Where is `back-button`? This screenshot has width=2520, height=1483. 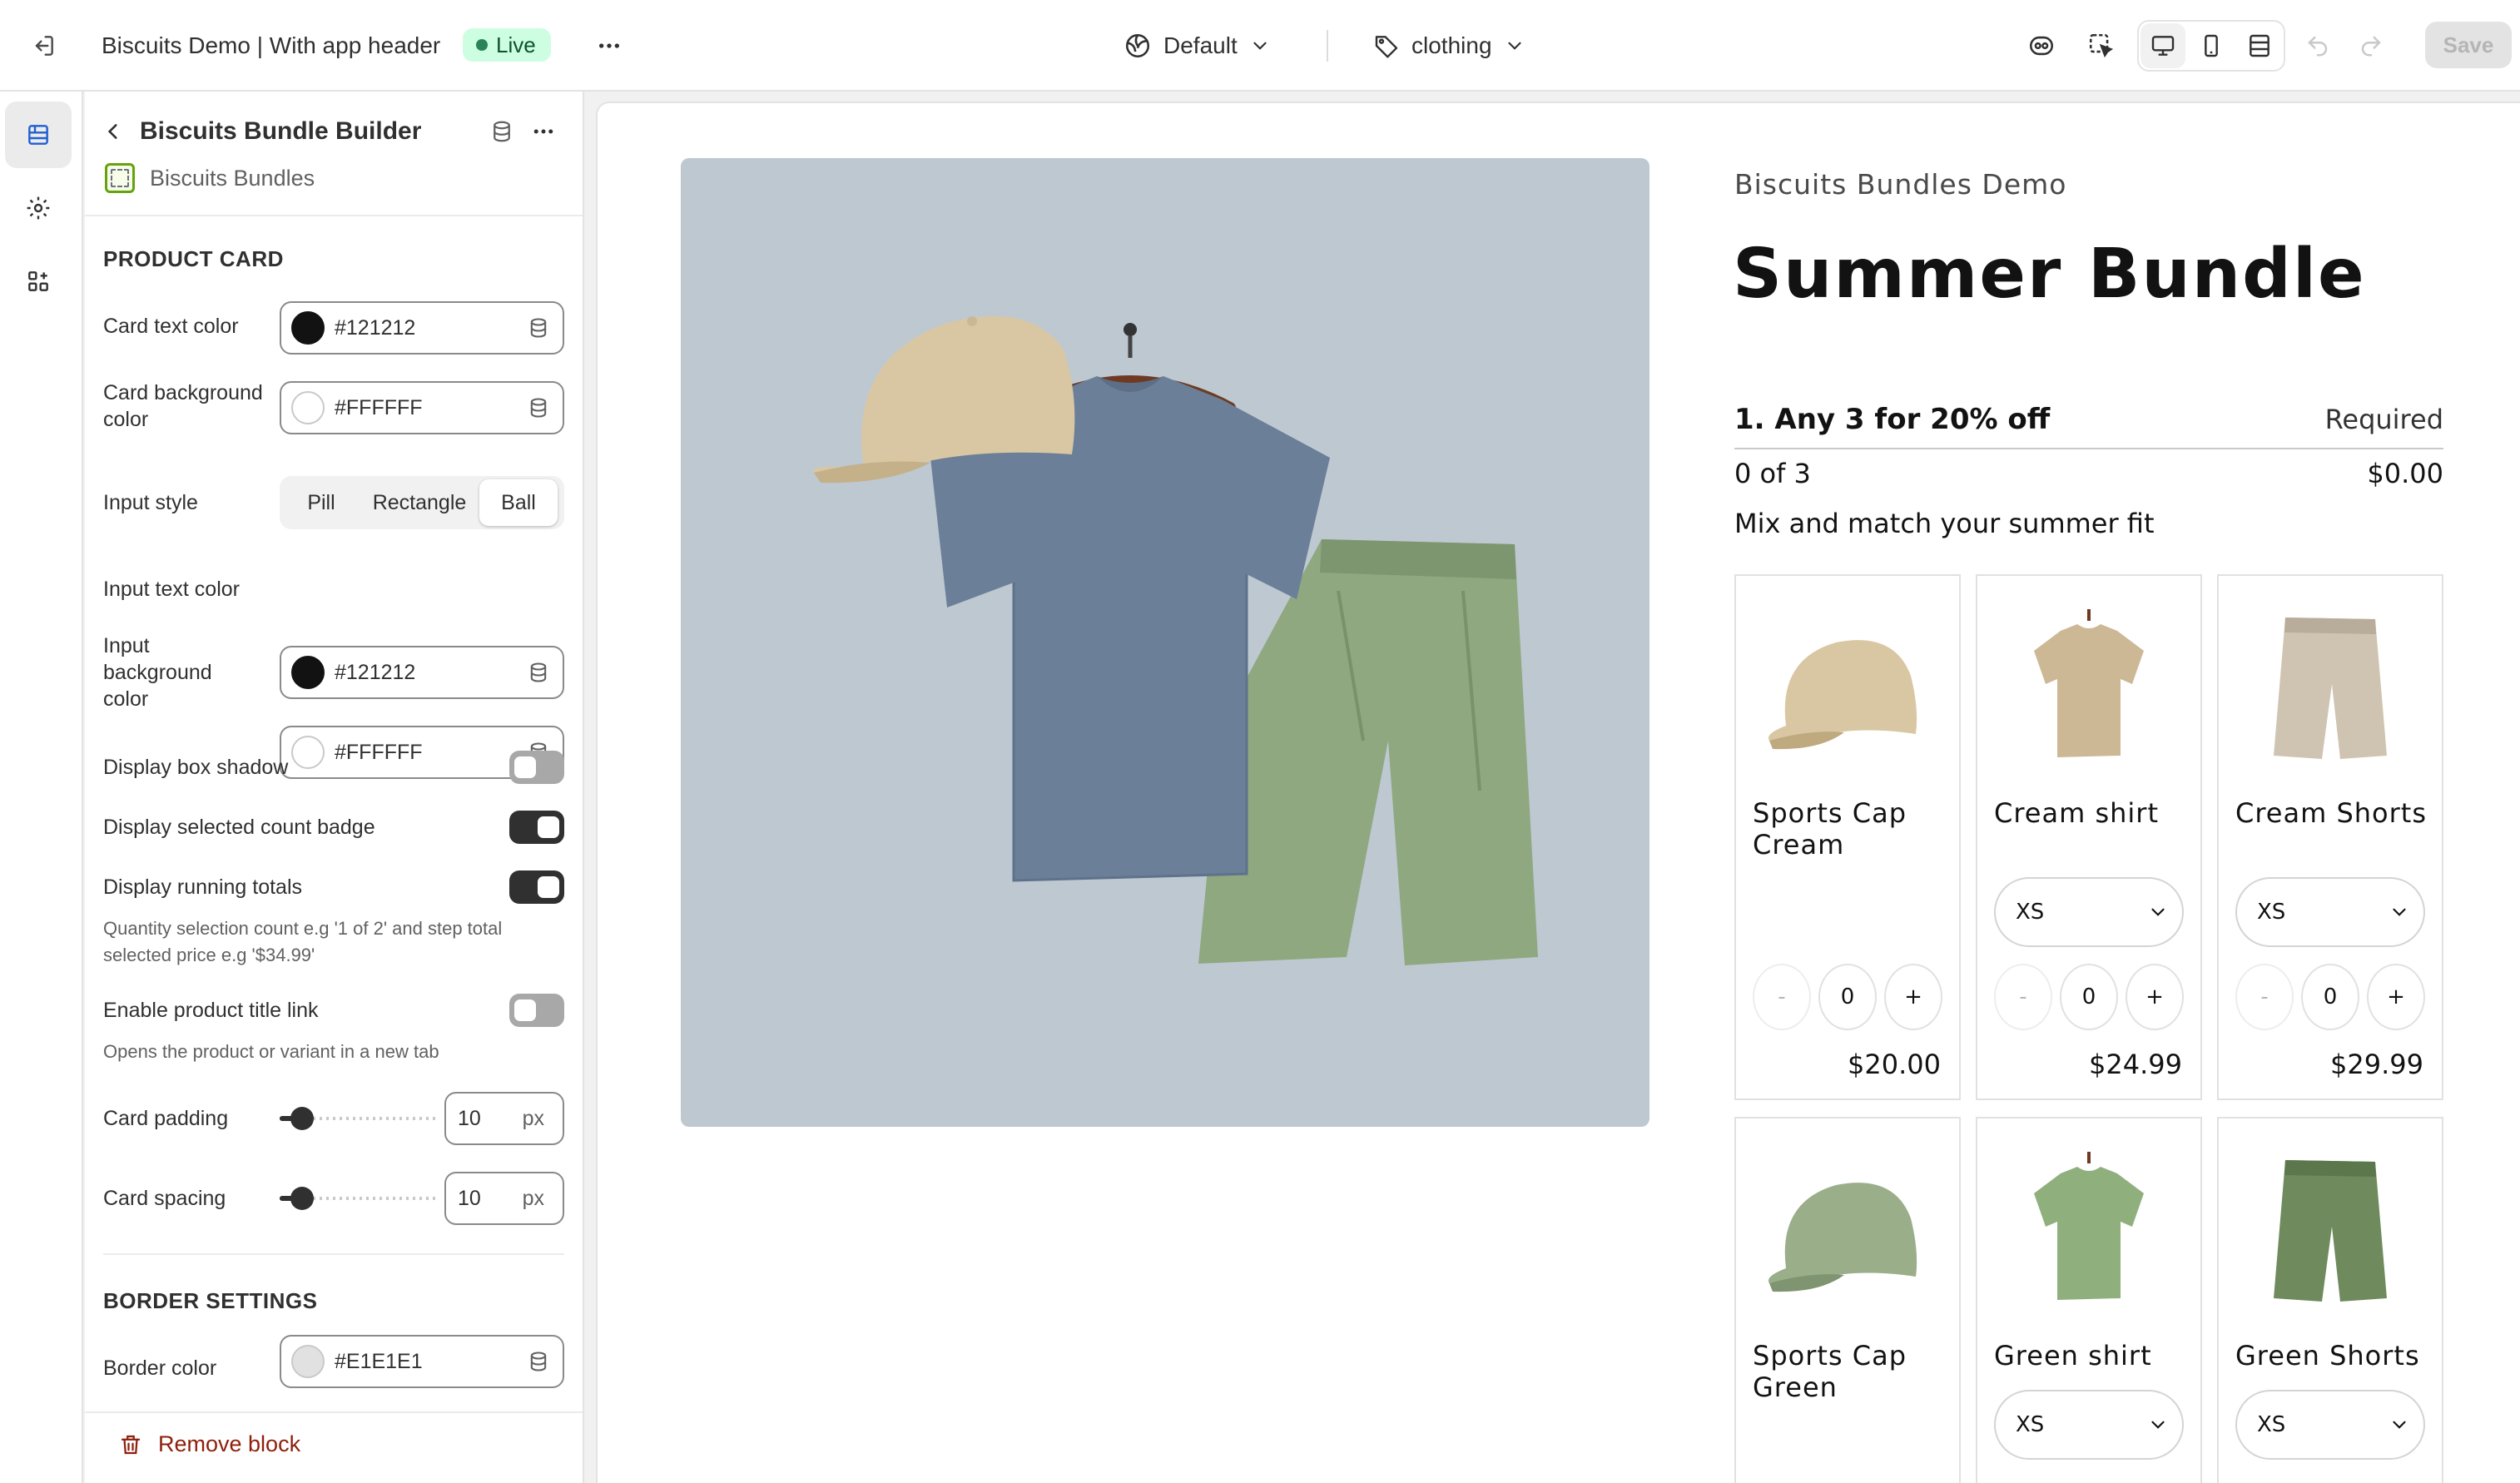 back-button is located at coordinates (113, 131).